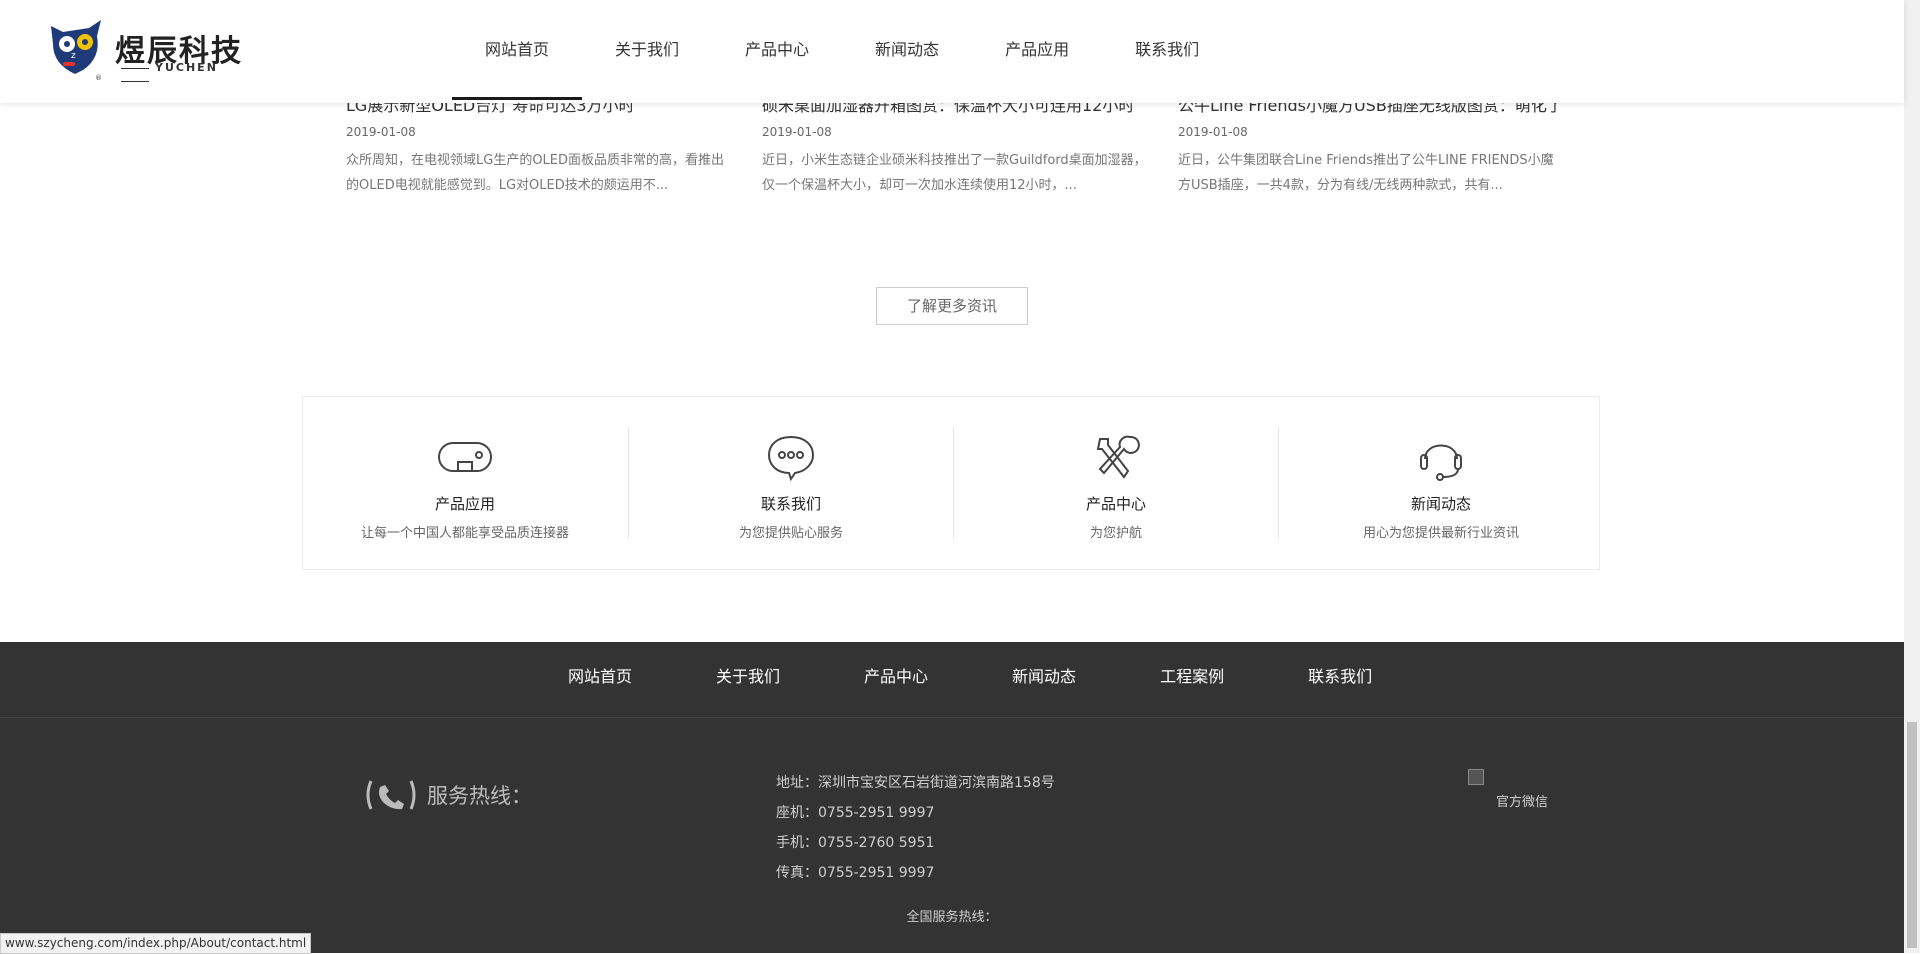  What do you see at coordinates (790, 533) in the screenshot?
I see `service-subtitle: 为您提供贴心服务` at bounding box center [790, 533].